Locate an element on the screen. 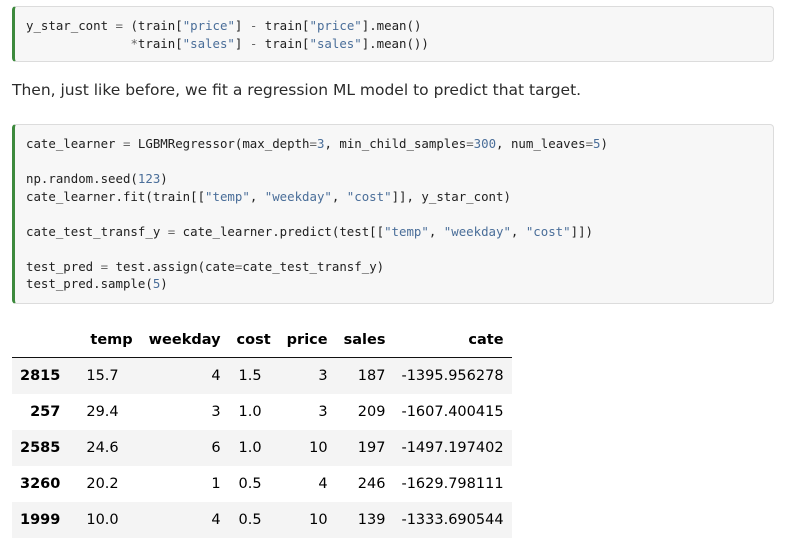 This screenshot has height=547, width=795. code-token: * is located at coordinates (134, 43).